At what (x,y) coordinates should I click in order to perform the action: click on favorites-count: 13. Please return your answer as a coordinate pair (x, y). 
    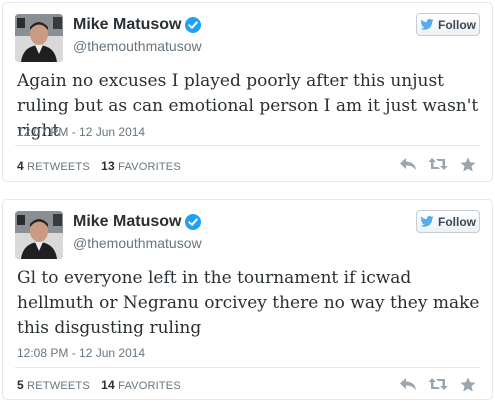
    Looking at the image, I should click on (108, 166).